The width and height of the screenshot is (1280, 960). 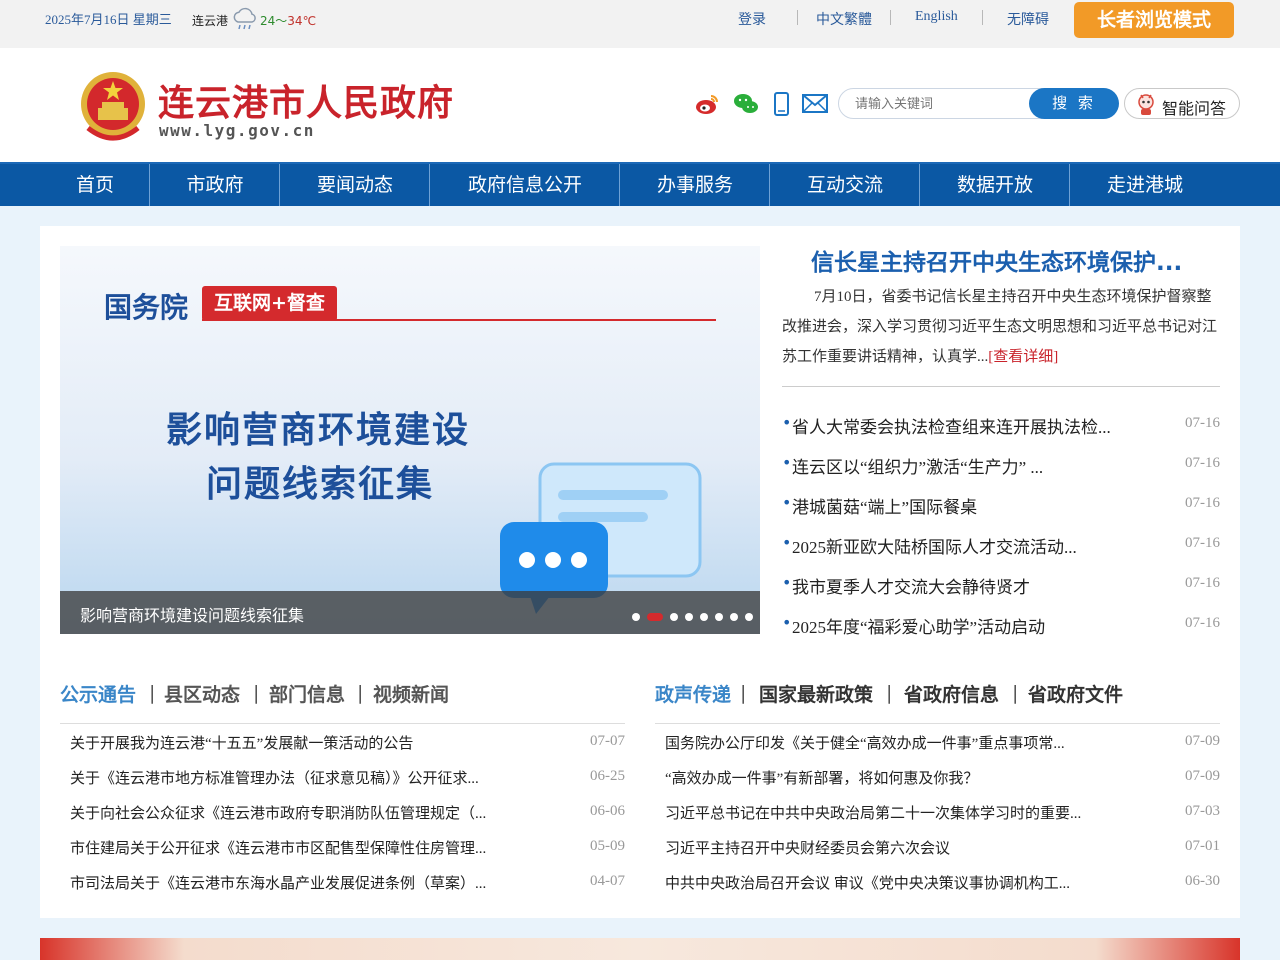 What do you see at coordinates (1028, 19) in the screenshot?
I see `accessibility-link: 无障碍` at bounding box center [1028, 19].